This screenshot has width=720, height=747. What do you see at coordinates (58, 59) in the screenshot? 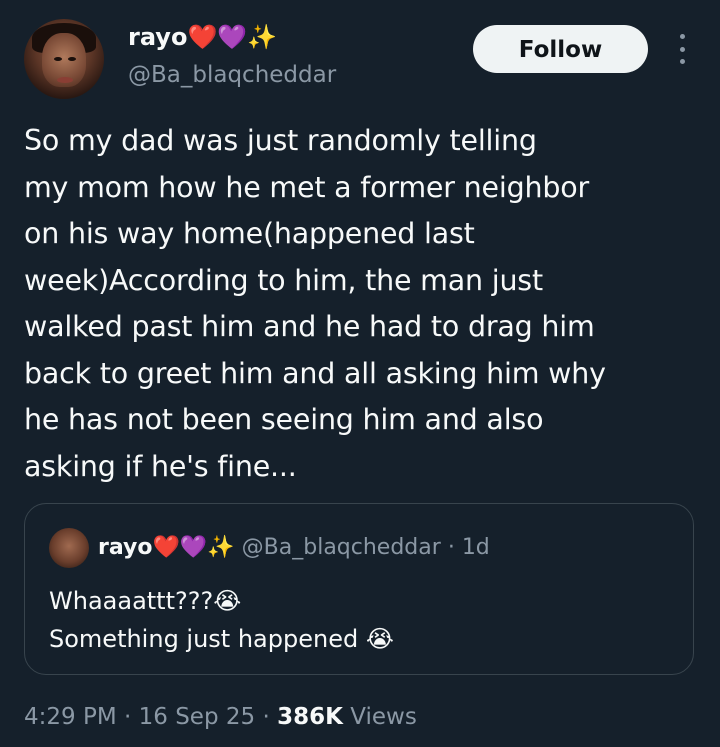
I see `avatar-eye-left` at bounding box center [58, 59].